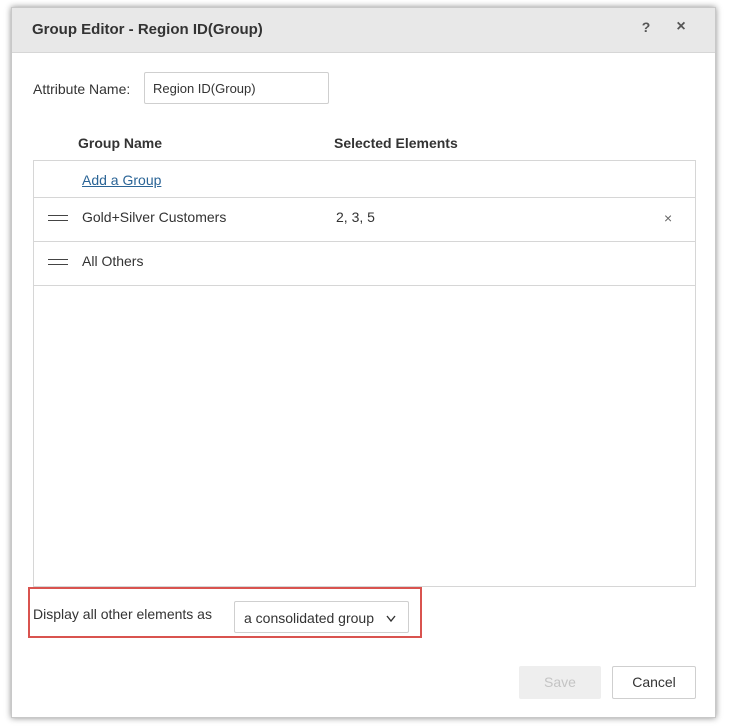 The width and height of the screenshot is (732, 726). Describe the element at coordinates (122, 614) in the screenshot. I see `display-other-label: Display all other elements as` at that location.